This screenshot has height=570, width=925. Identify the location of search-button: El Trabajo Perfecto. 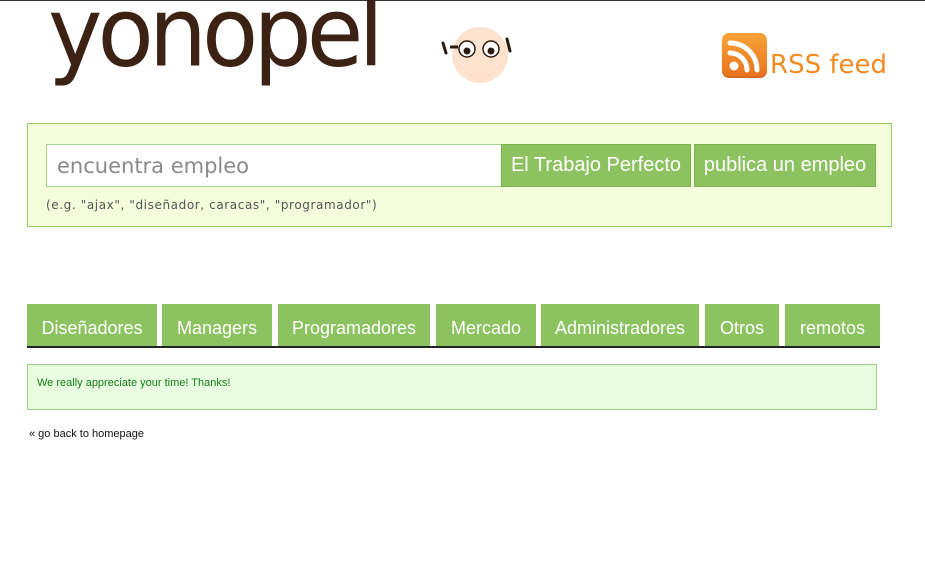
(596, 165).